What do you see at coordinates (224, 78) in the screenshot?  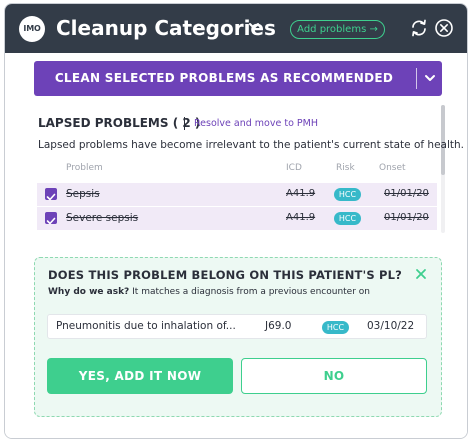 I see `clean-selected-button: CLEAN SELECTED PROBLEMS AS RECOMMENDED` at bounding box center [224, 78].